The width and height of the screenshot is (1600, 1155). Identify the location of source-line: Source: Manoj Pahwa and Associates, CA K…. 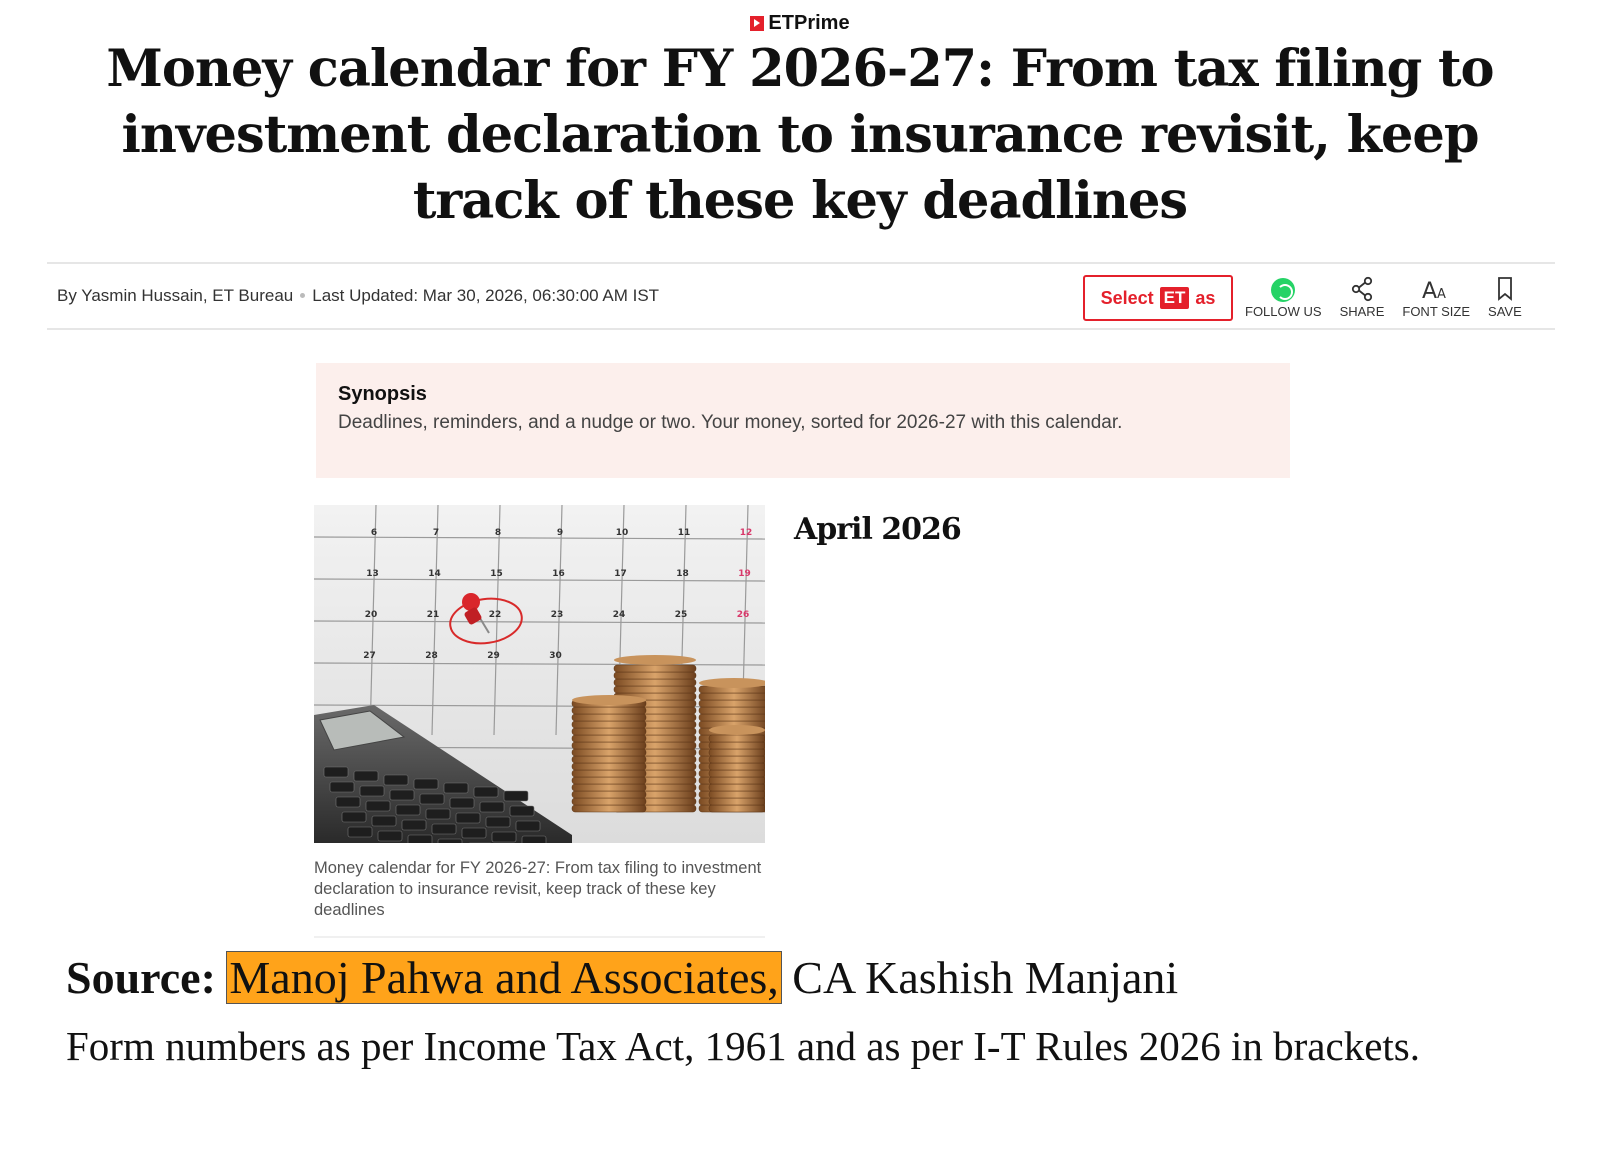
(622, 978).